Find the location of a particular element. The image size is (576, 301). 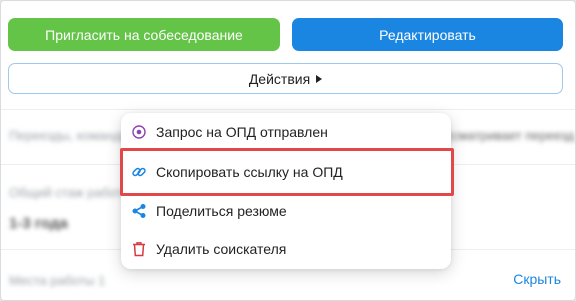

menu-item-label: Скопировать ссылку на ОПД is located at coordinates (249, 172).